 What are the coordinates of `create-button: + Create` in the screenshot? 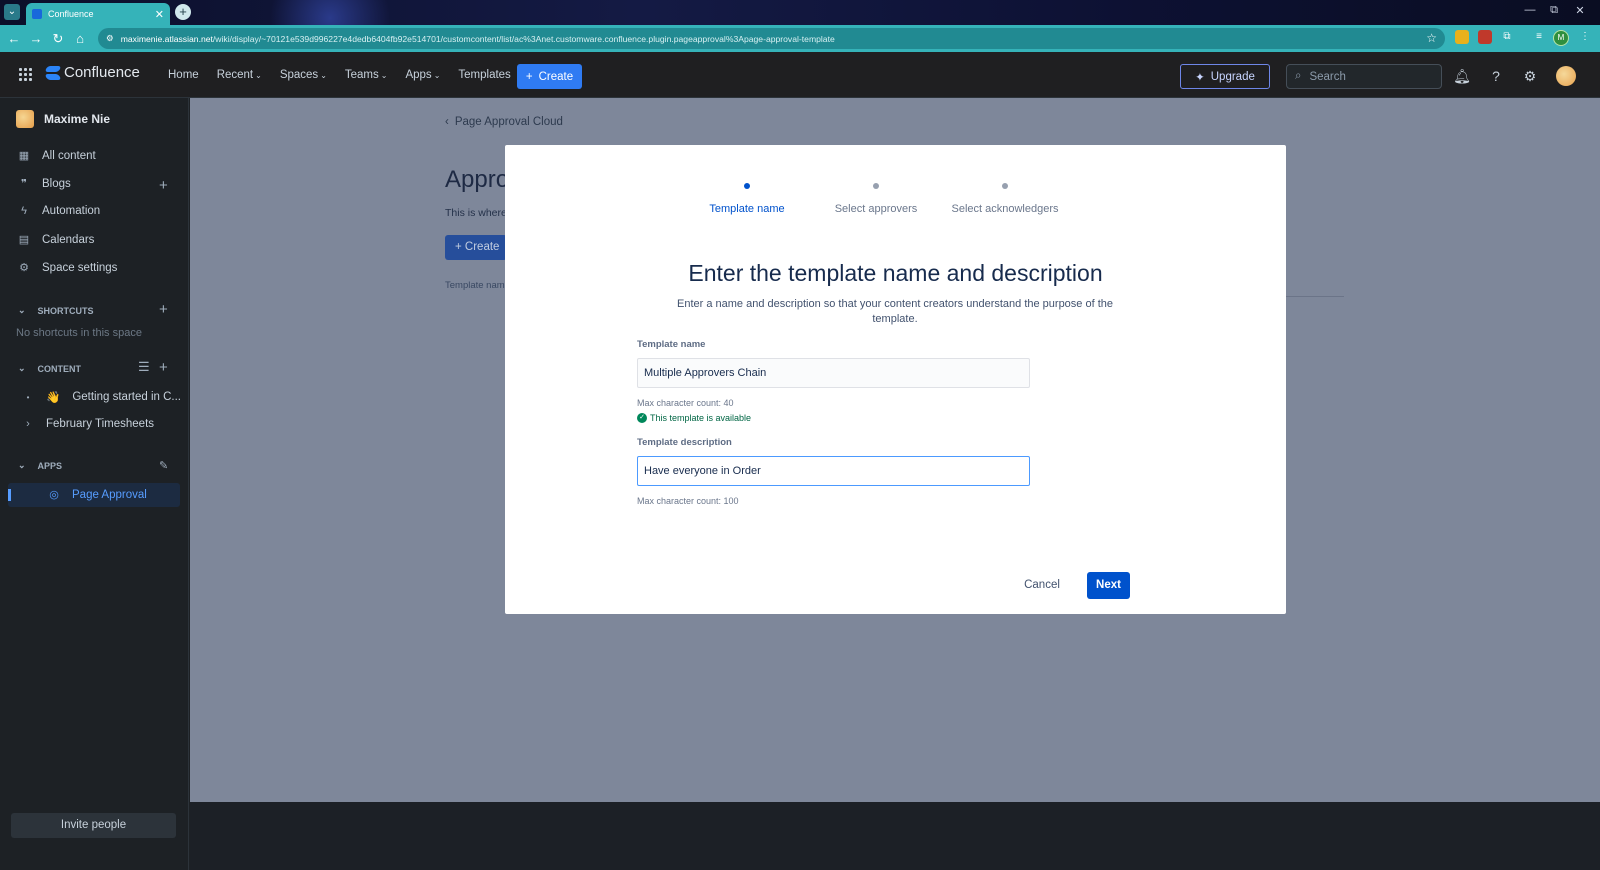 It's located at (549, 76).